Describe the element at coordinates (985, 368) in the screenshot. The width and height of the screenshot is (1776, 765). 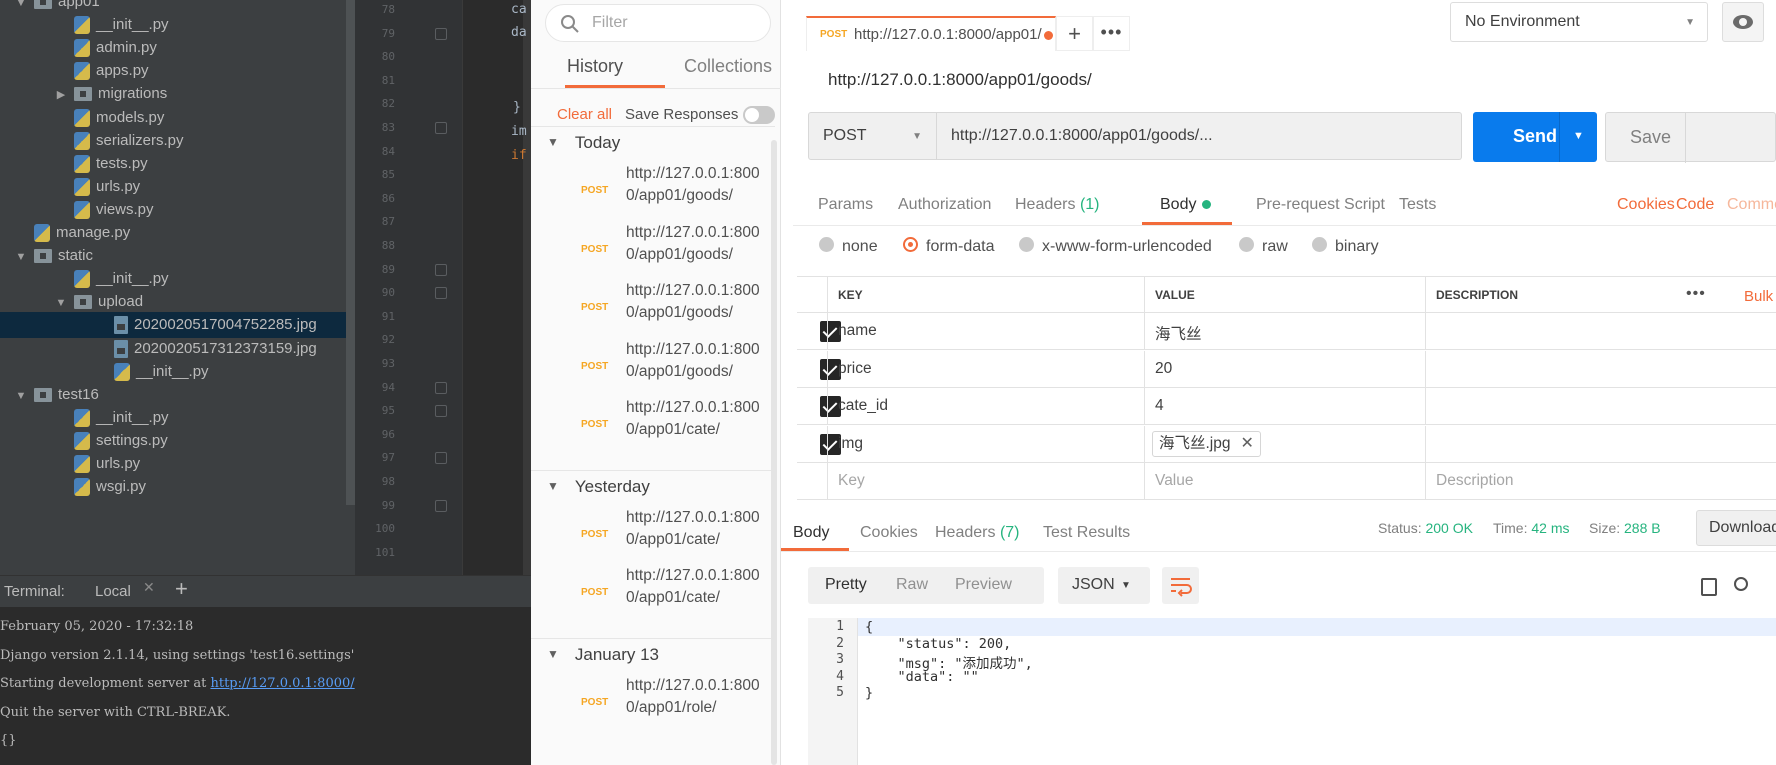
I see `cell-key: price` at that location.